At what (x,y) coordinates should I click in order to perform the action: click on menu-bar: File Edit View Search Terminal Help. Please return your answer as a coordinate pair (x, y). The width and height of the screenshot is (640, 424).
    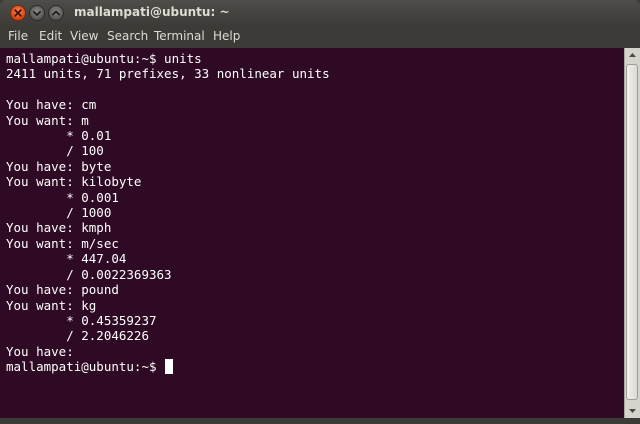
    Looking at the image, I should click on (320, 37).